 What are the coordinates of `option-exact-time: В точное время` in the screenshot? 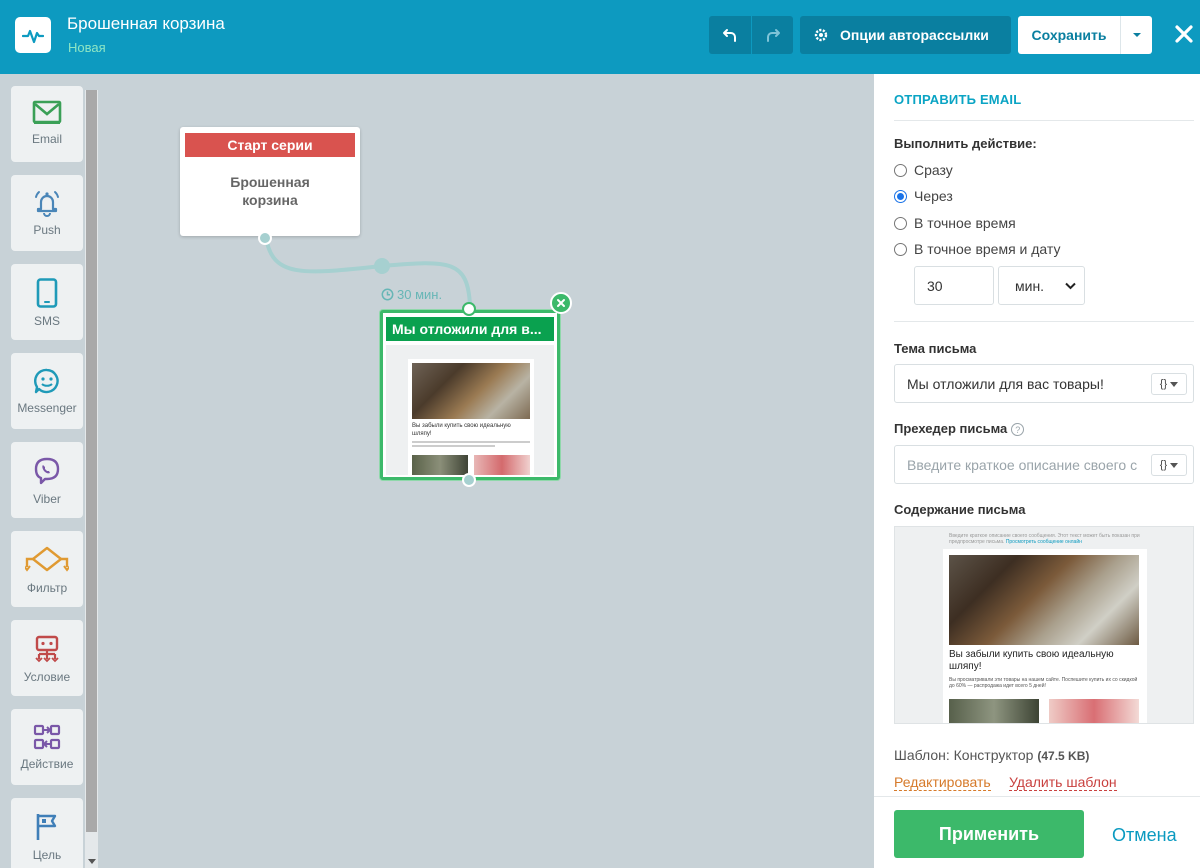 It's located at (955, 223).